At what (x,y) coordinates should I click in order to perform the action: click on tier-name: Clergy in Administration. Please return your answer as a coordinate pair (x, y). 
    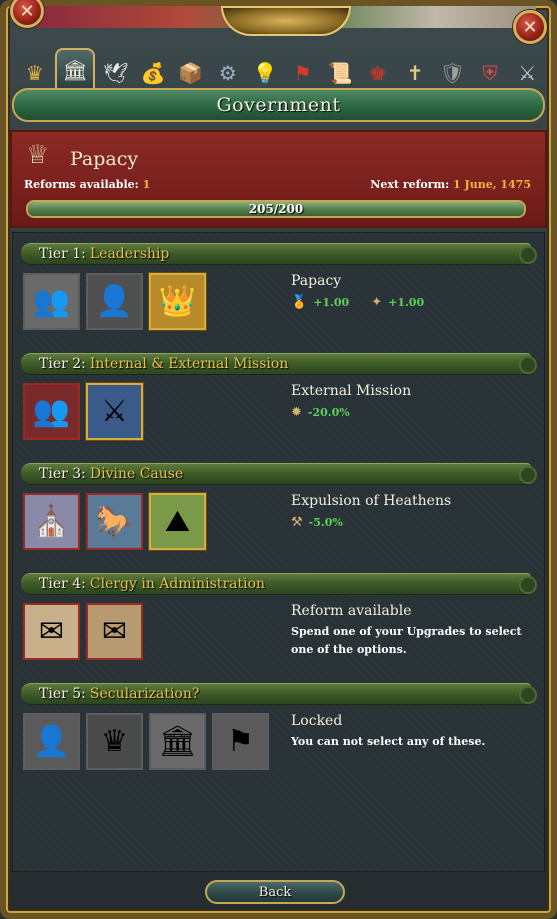
    Looking at the image, I should click on (177, 584).